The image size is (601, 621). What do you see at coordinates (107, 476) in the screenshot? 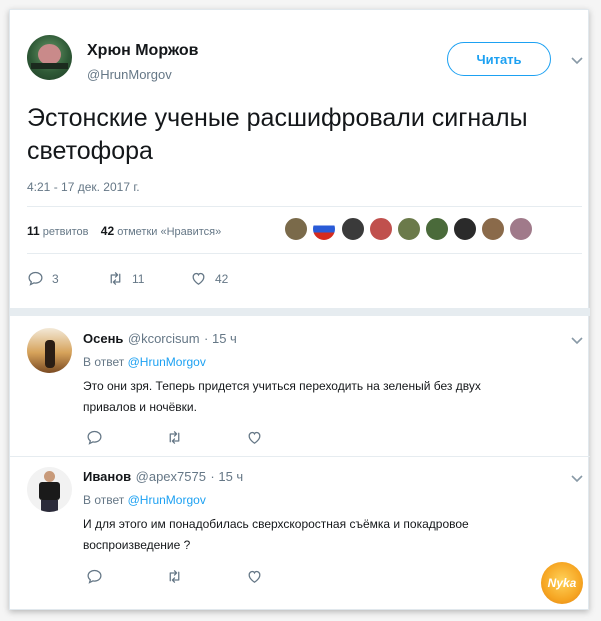
I see `reply-author-name: Иванов` at bounding box center [107, 476].